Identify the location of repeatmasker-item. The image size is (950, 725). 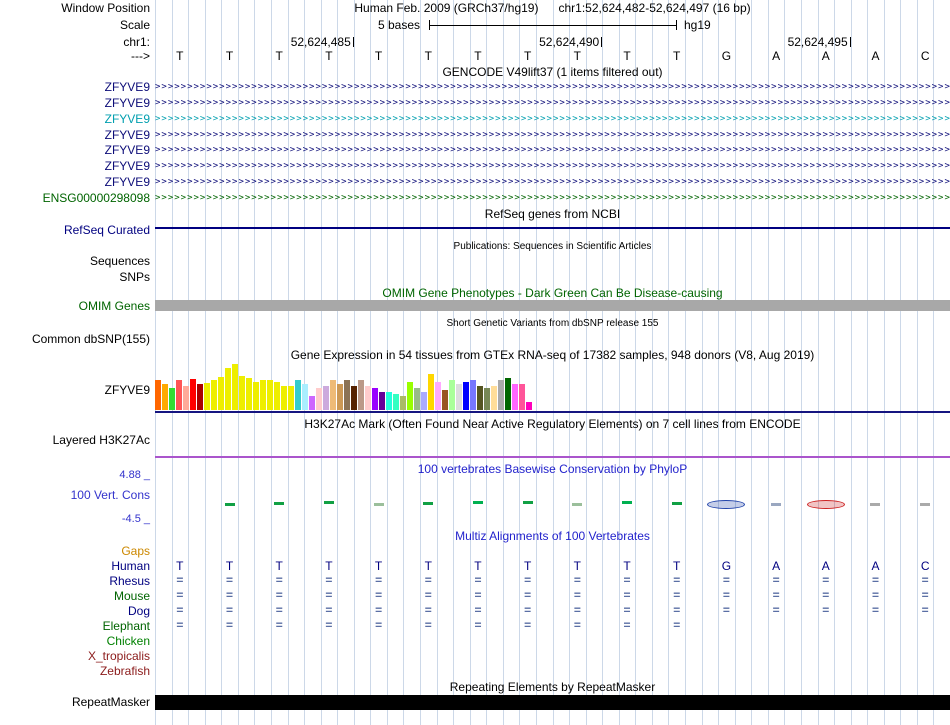
(552, 702).